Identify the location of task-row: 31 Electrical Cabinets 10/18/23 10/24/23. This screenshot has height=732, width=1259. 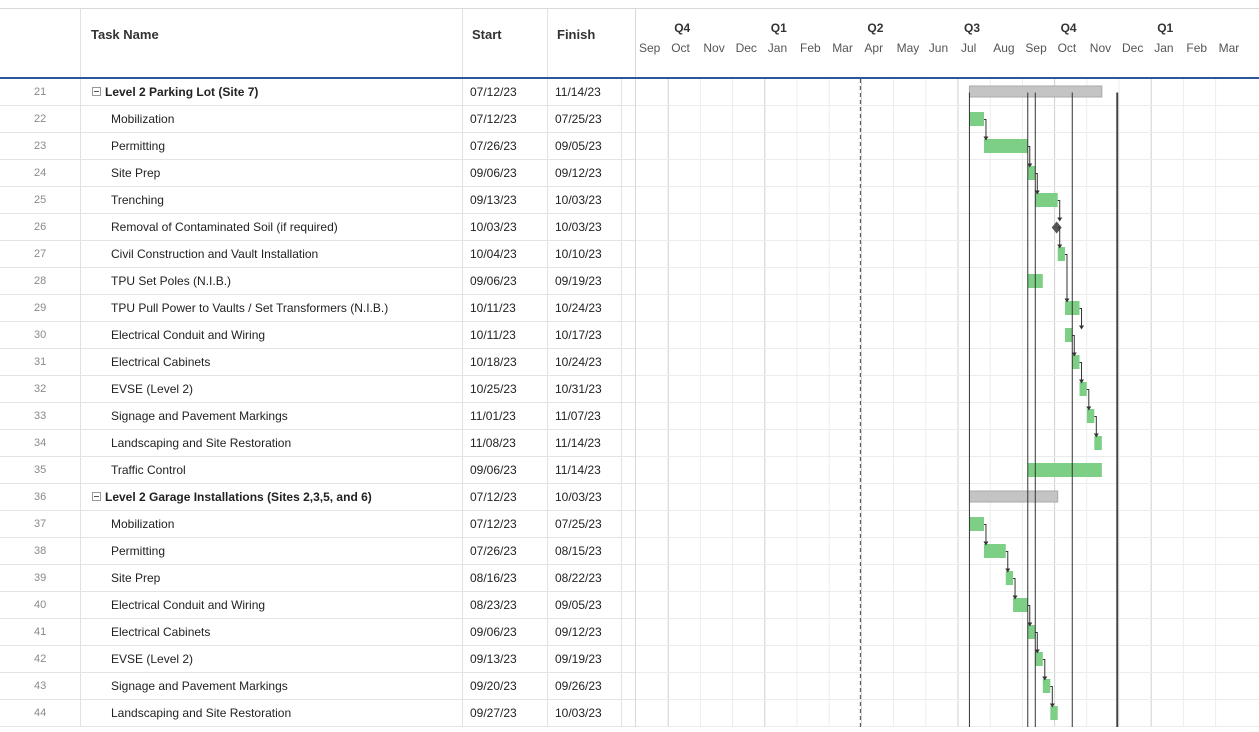
(317, 362).